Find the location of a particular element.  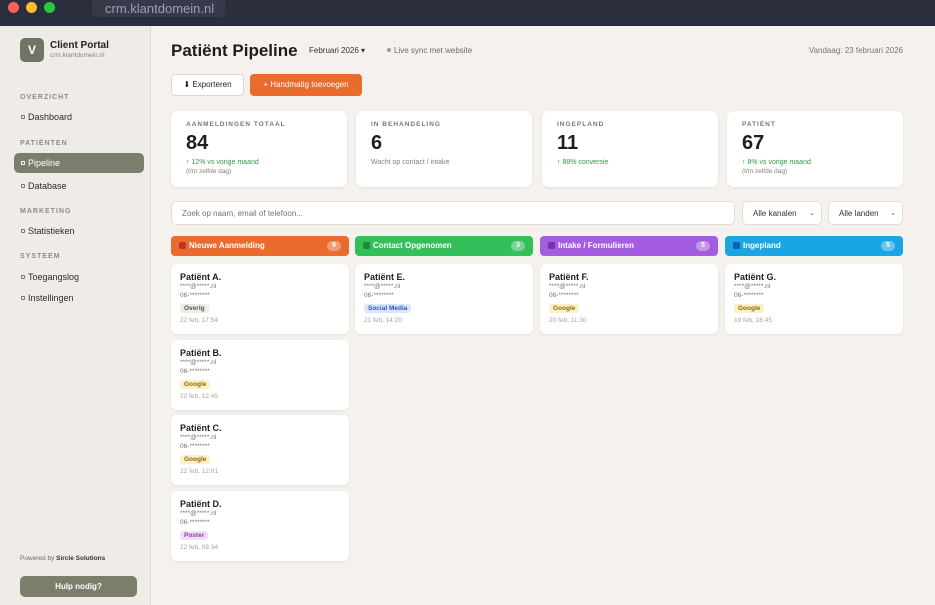

sidebar-item-label: Toegangslog is located at coordinates (54, 277).